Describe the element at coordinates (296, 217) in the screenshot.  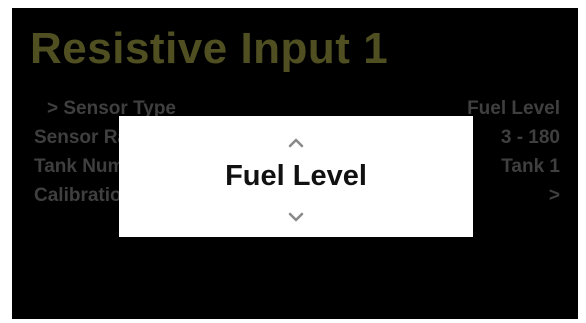
I see `chevron-down-icon` at that location.